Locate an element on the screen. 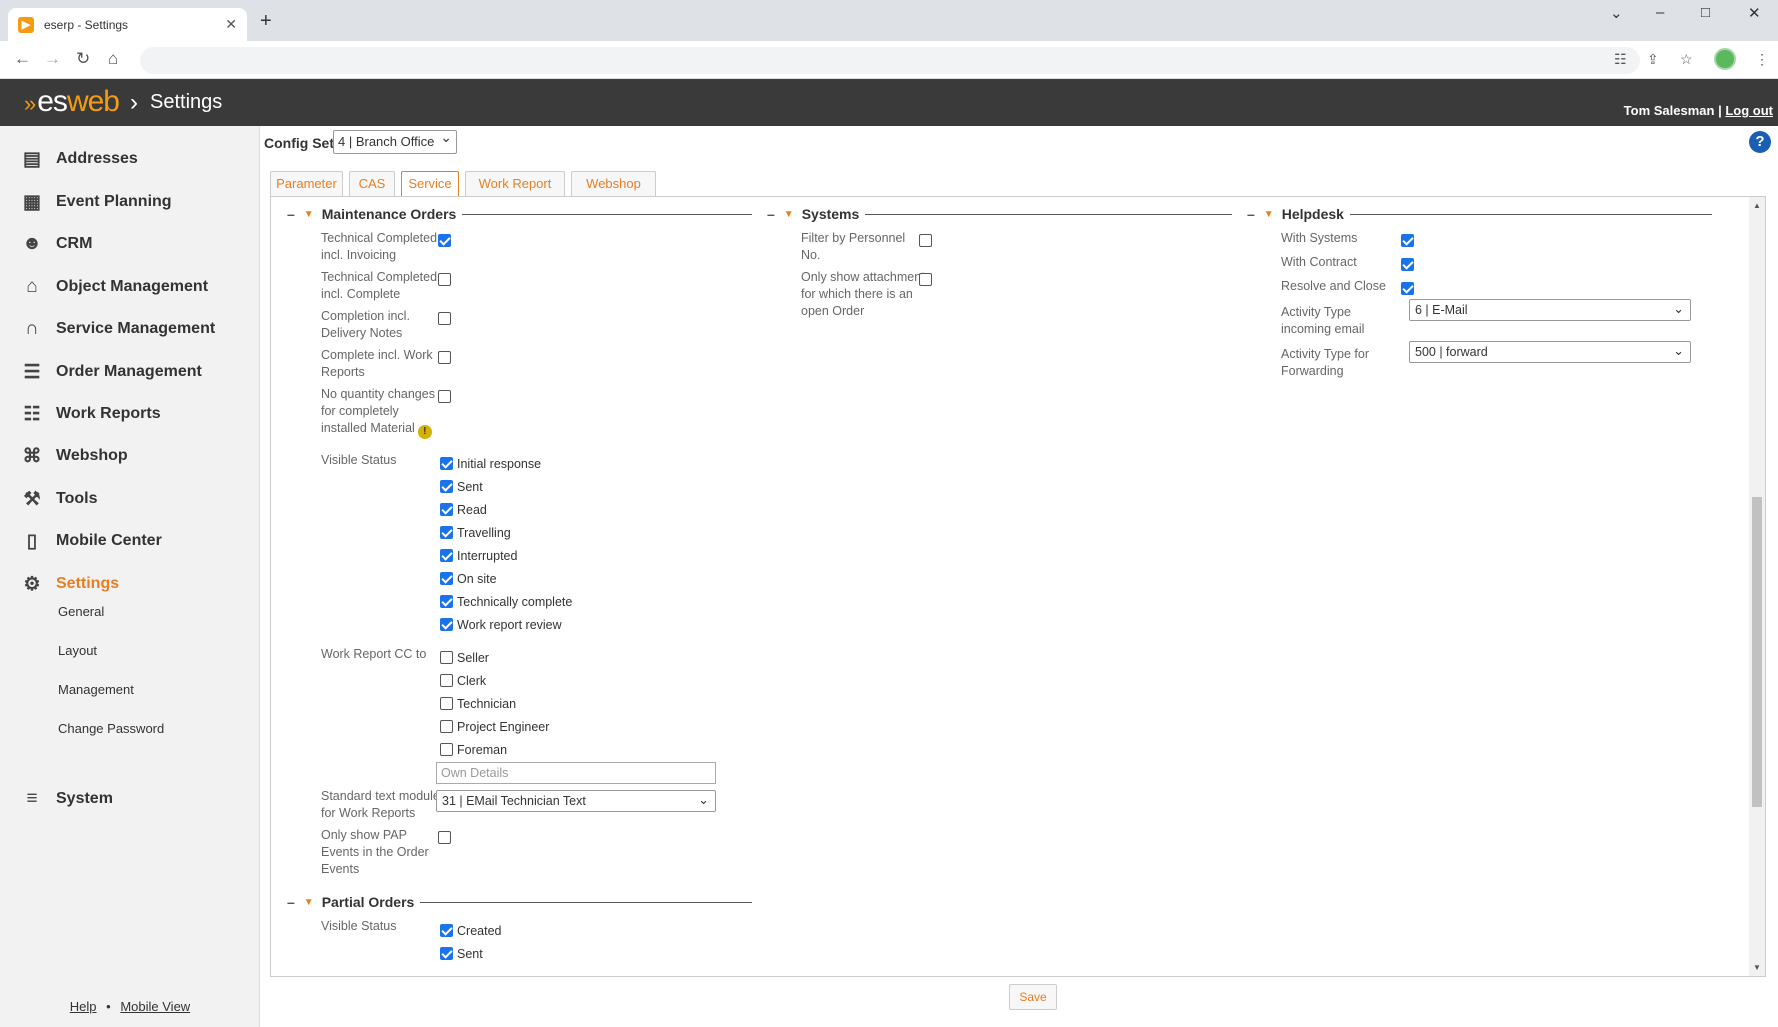  sidebar-item-addresses: ▤ Addresses is located at coordinates (79, 159).